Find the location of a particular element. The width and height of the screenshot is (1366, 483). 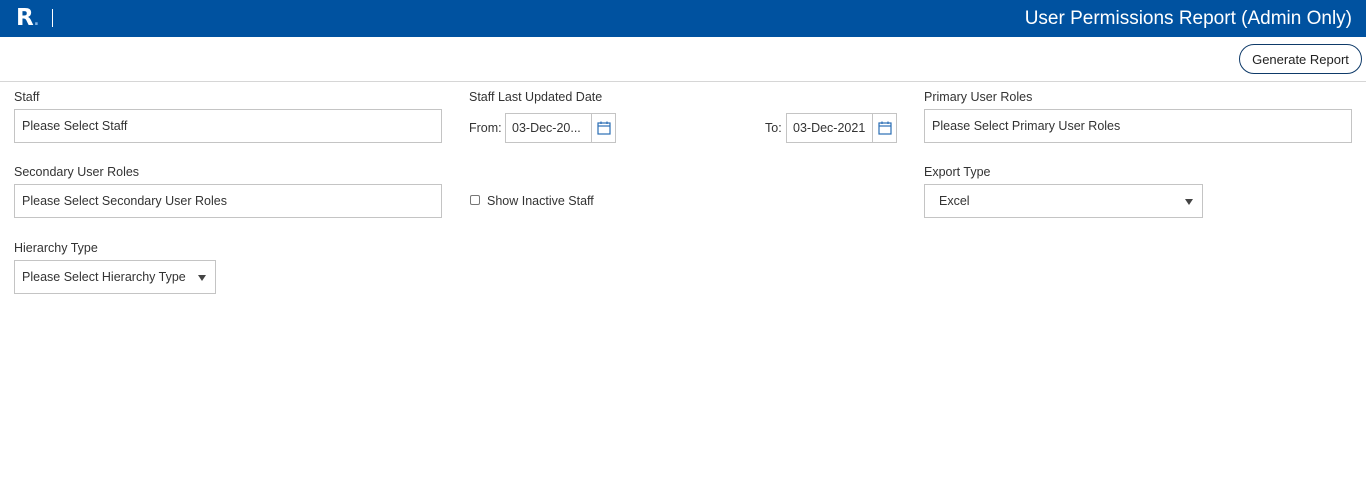

generate-report-button: Generate Report is located at coordinates (1300, 59).